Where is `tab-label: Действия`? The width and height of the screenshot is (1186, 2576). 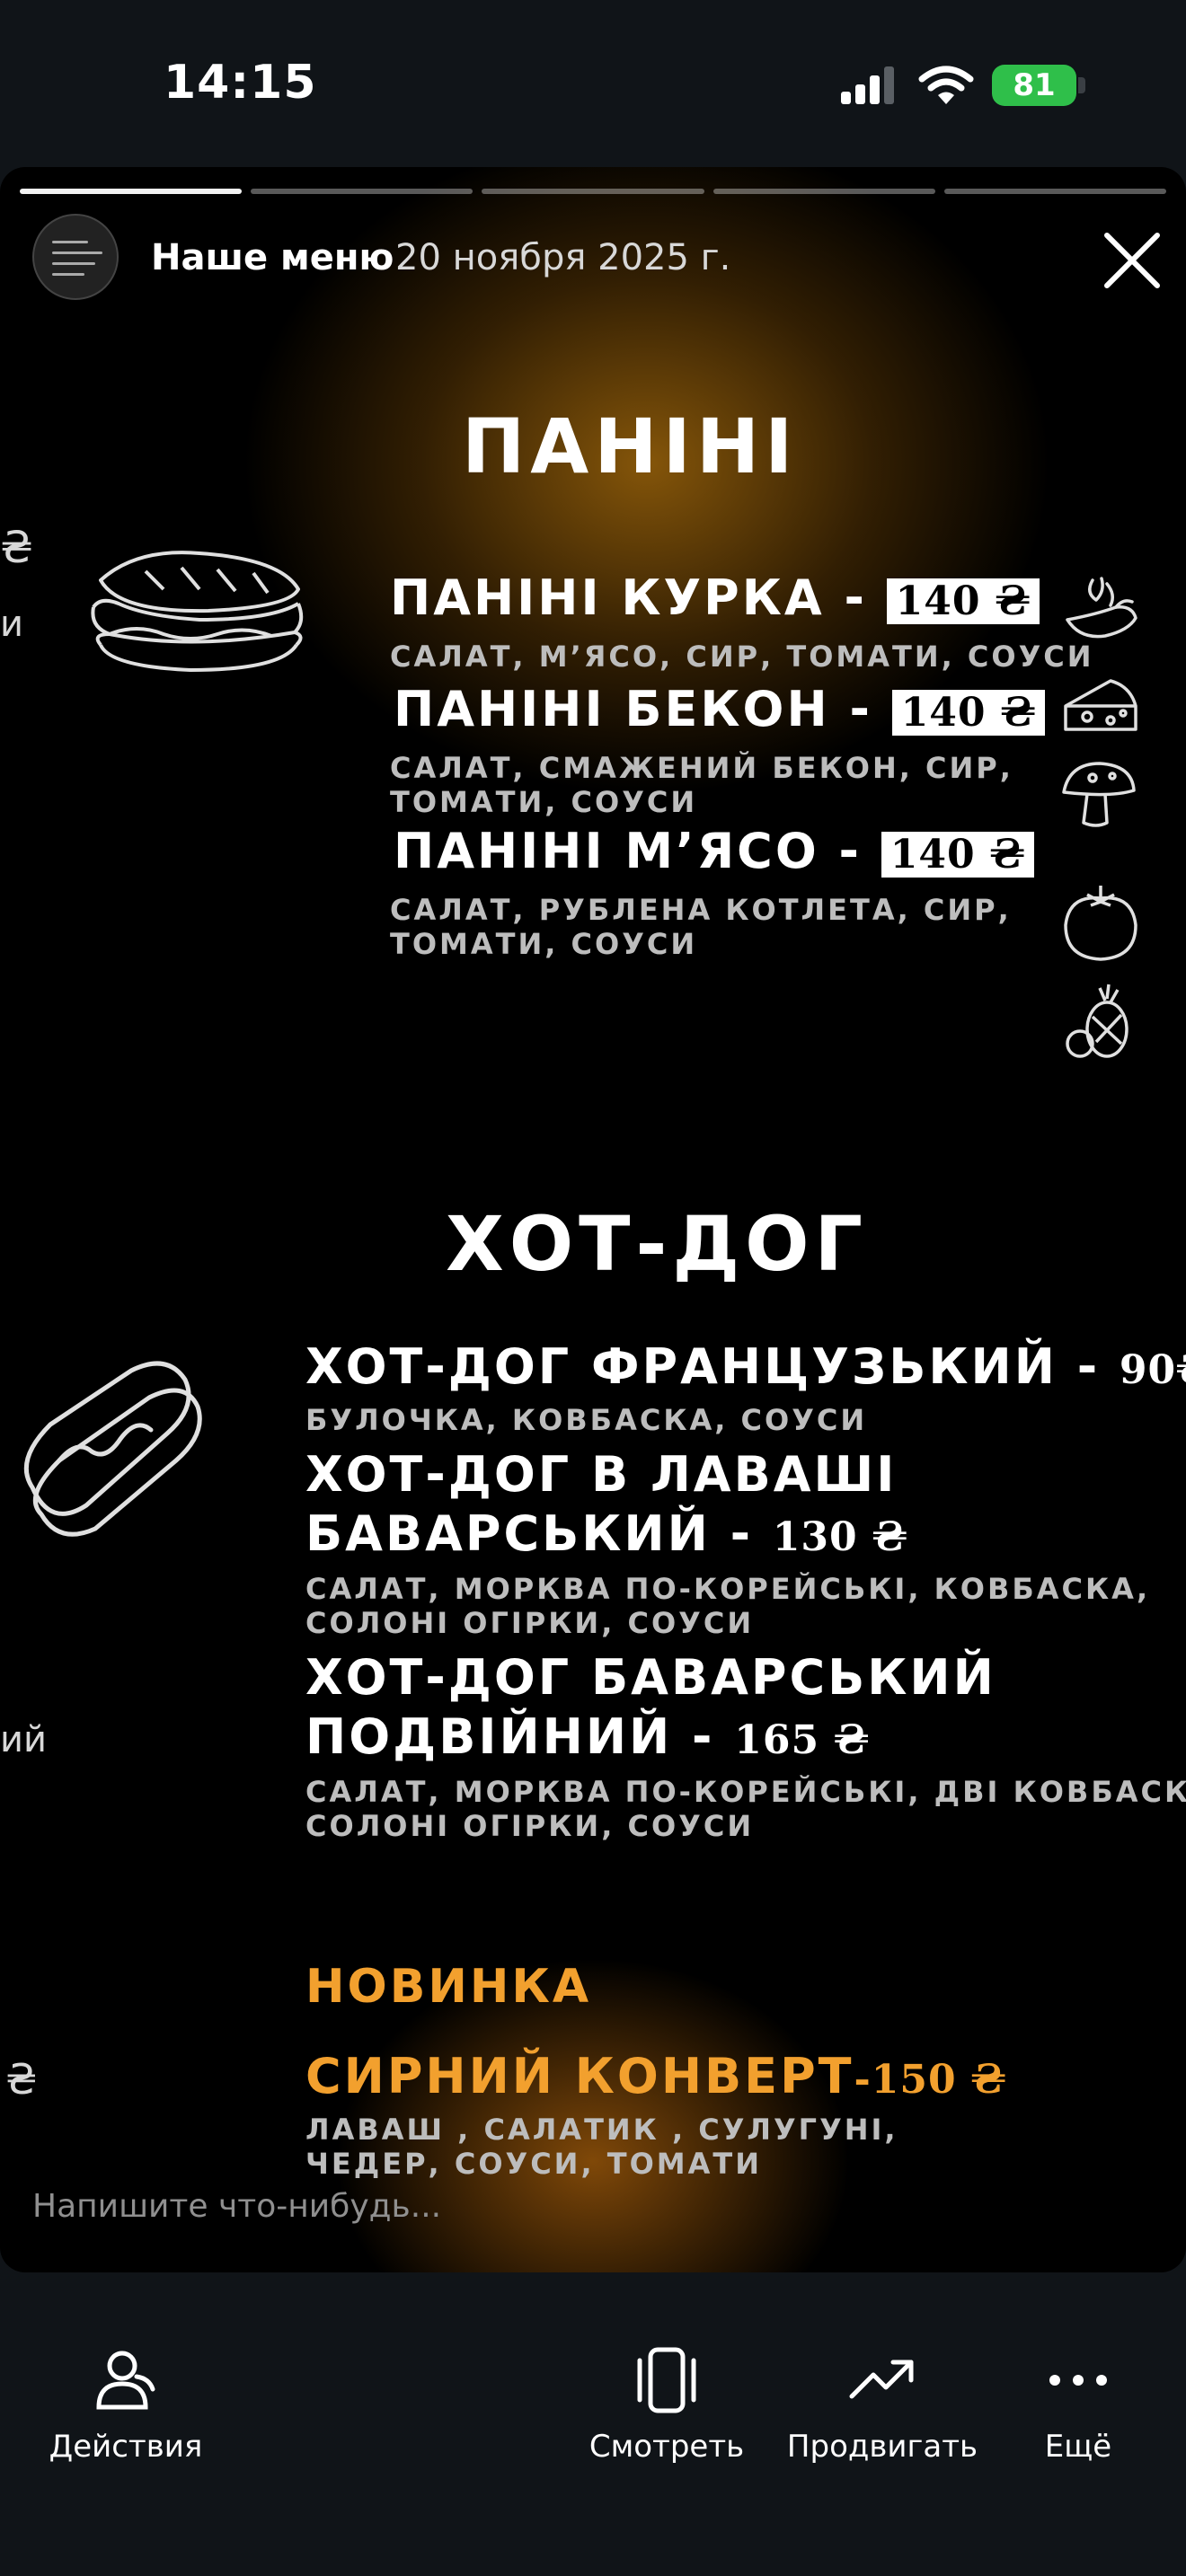
tab-label: Действия is located at coordinates (126, 2447).